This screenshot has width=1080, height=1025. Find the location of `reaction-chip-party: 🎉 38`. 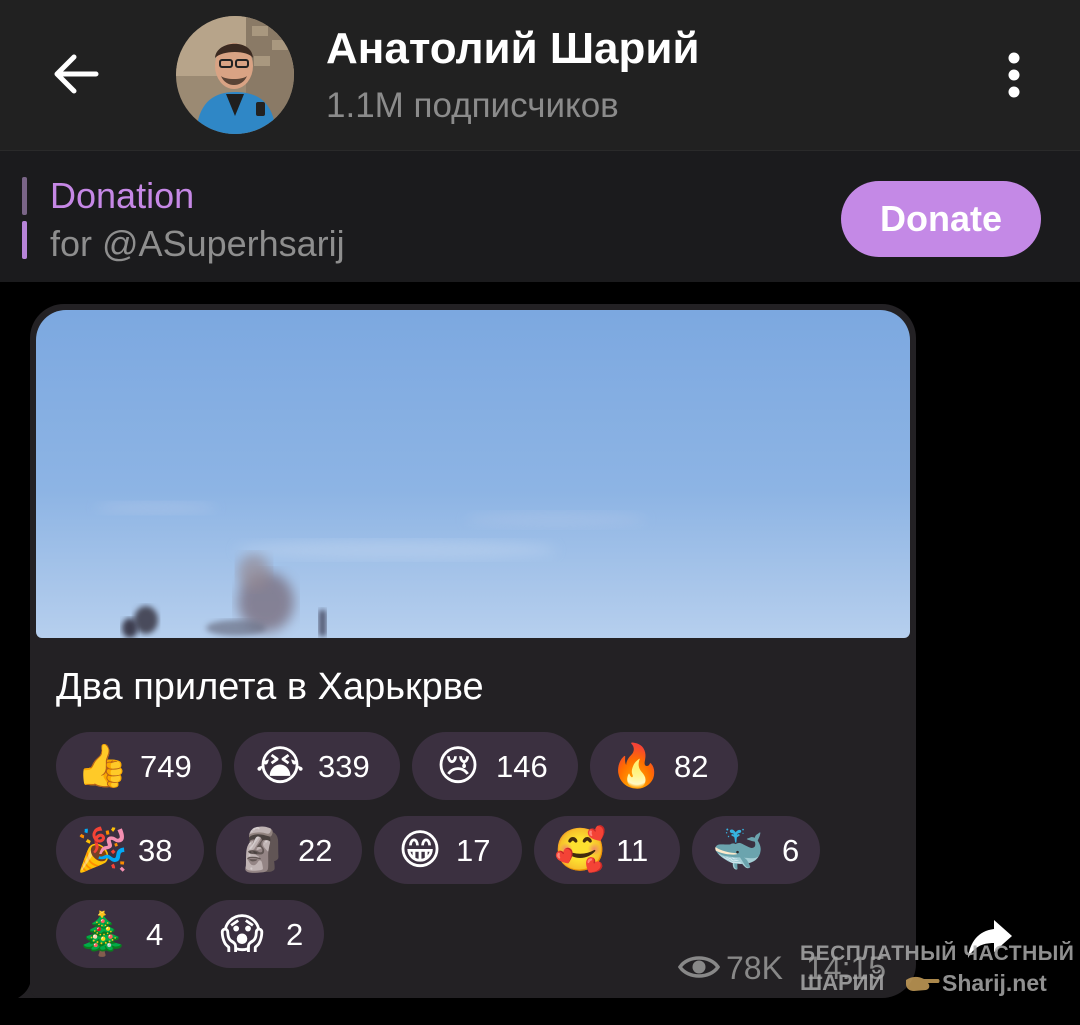

reaction-chip-party: 🎉 38 is located at coordinates (130, 850).